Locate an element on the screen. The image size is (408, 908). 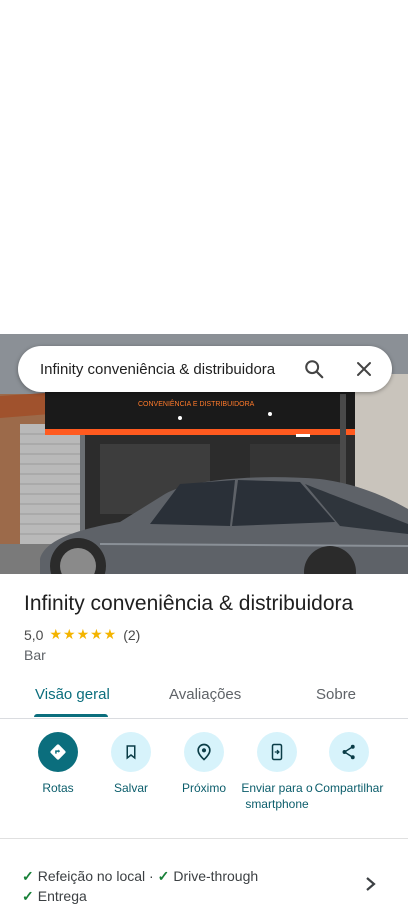
send-to-phone-button: Enviar para o smartphone is located at coordinates (277, 772).